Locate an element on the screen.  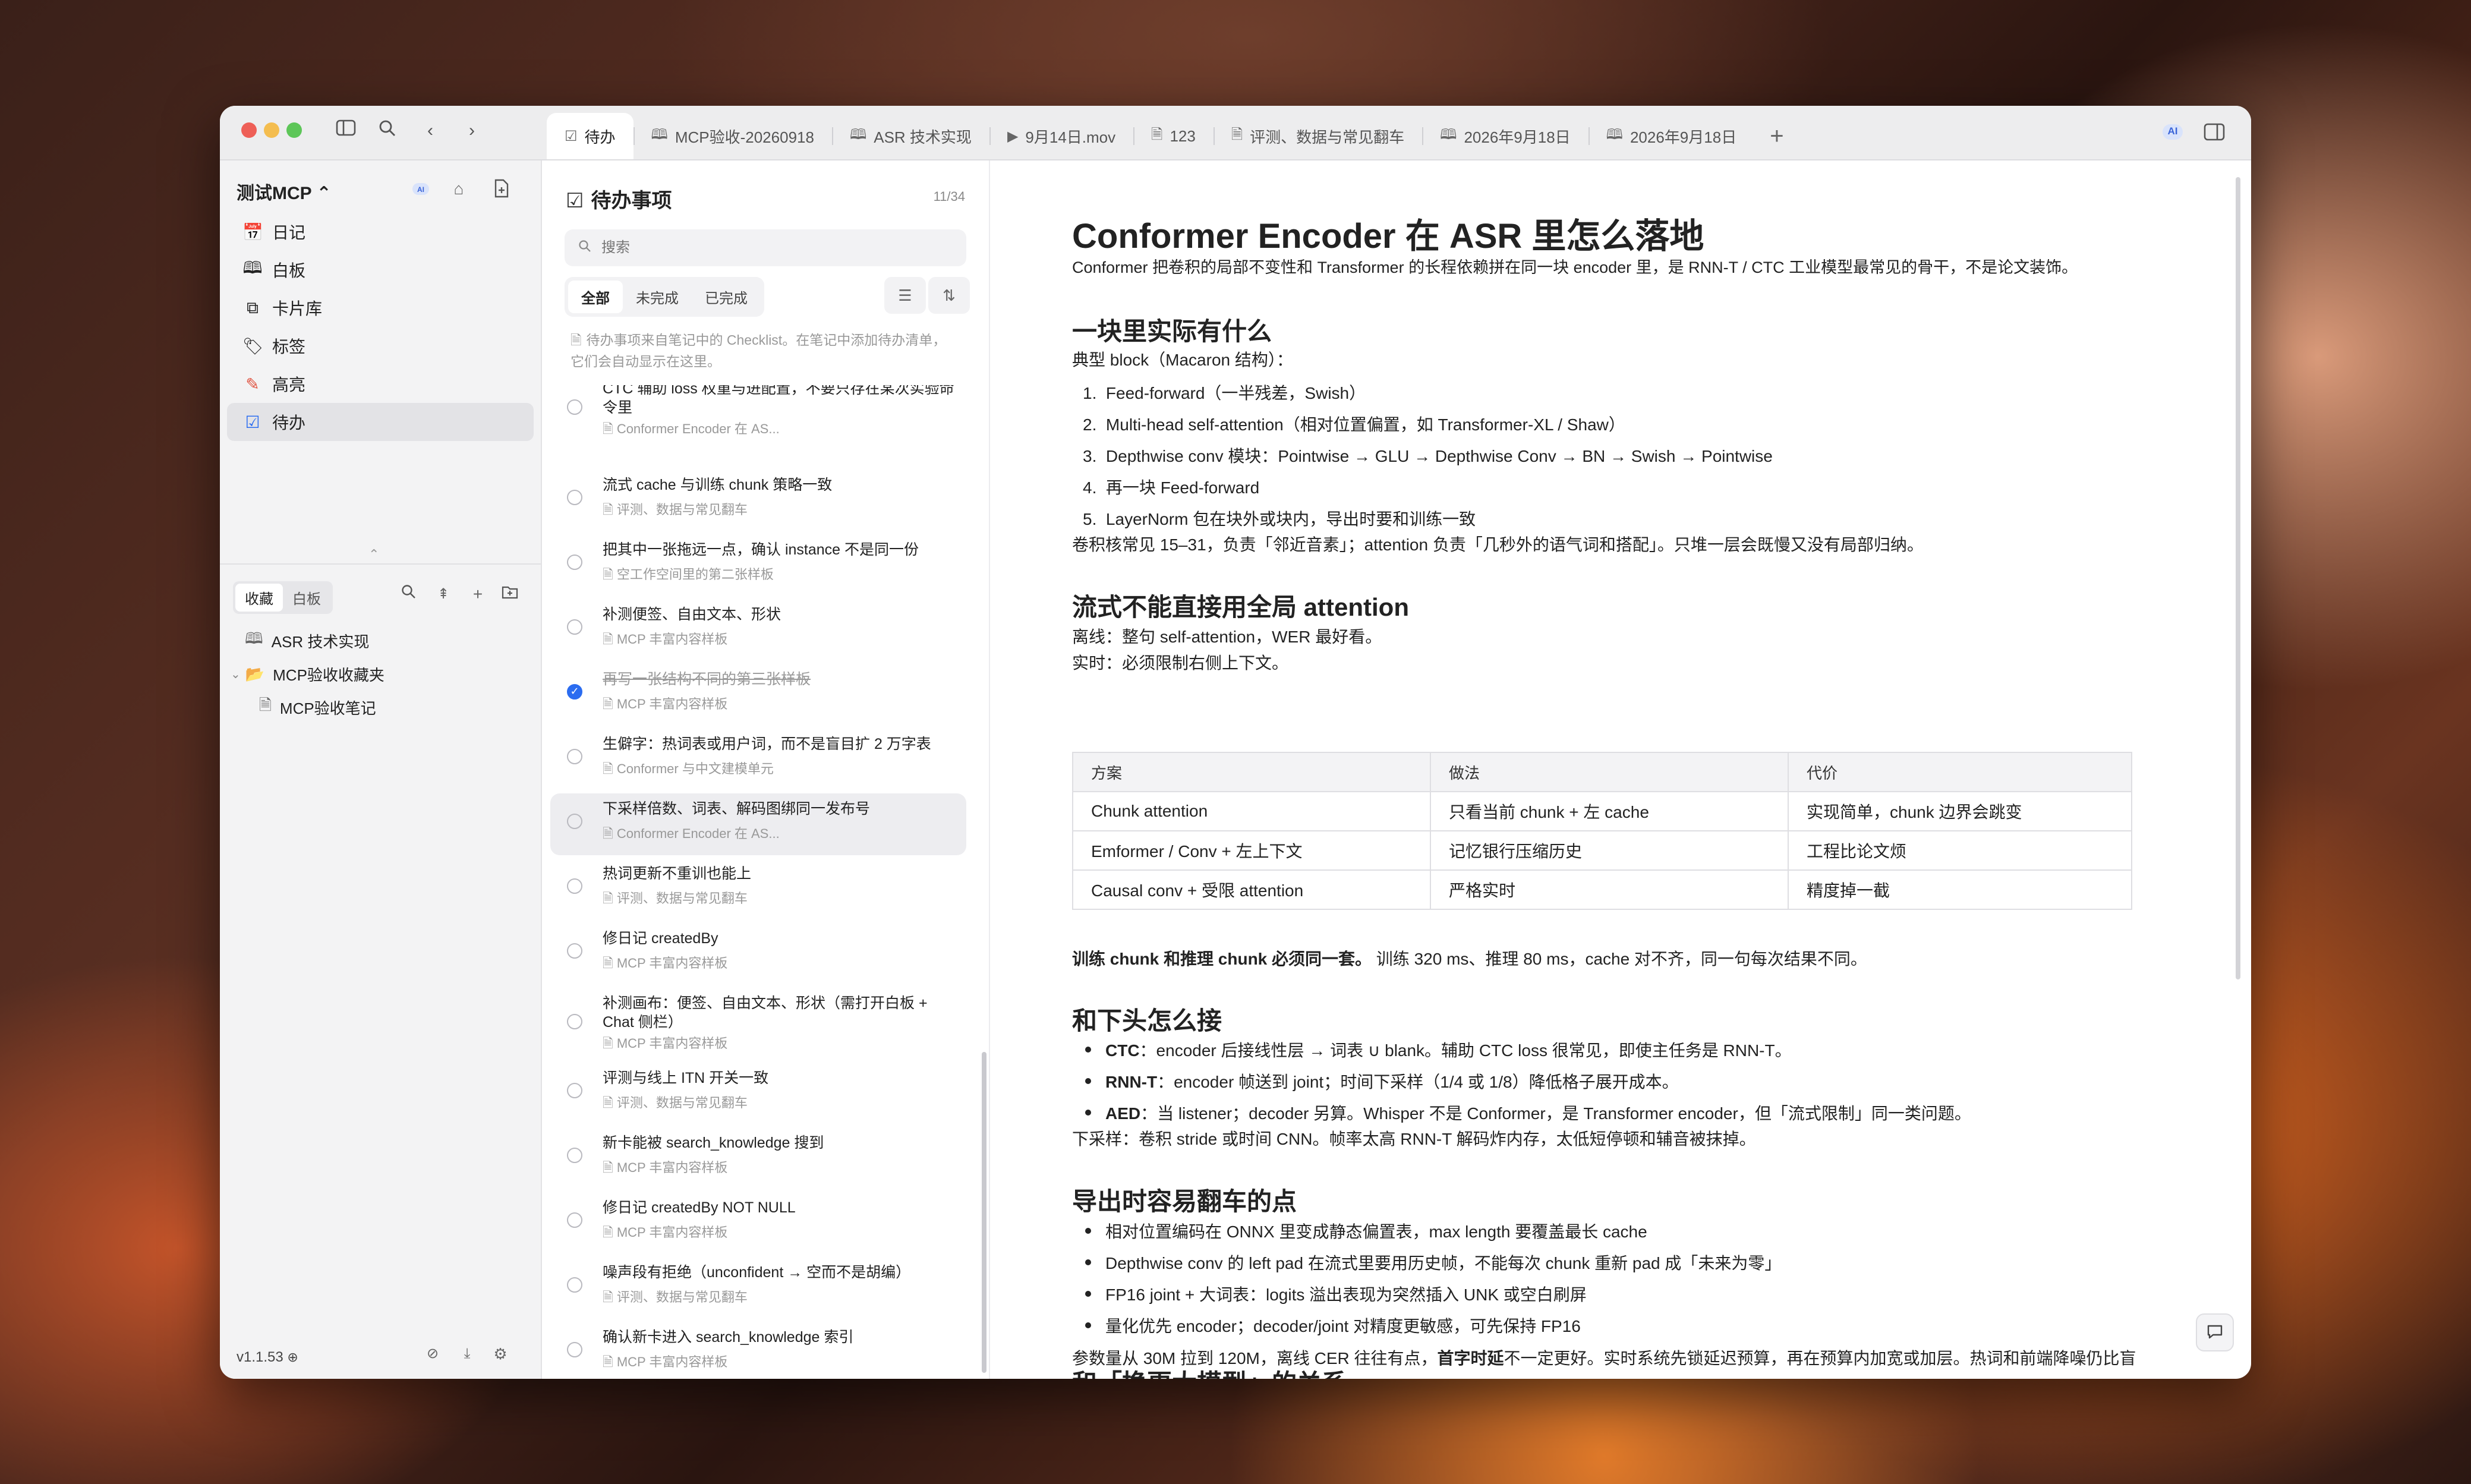
ai-icon: AI is located at coordinates (2173, 132).